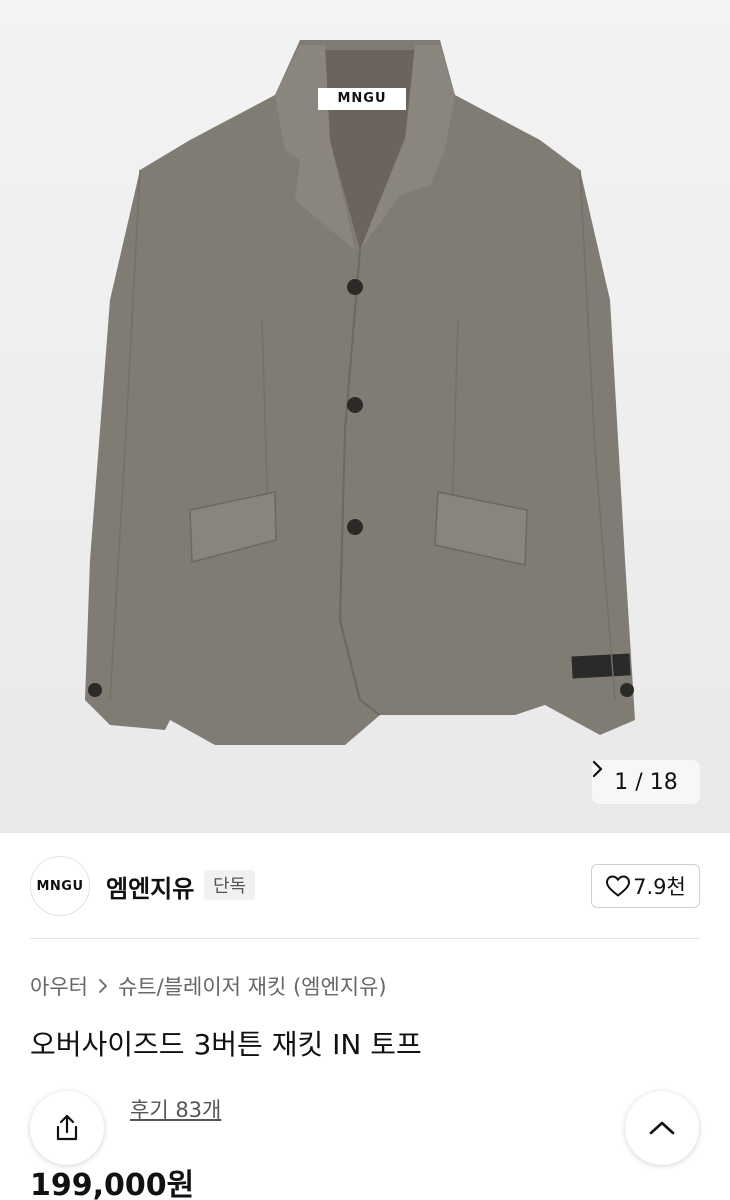  What do you see at coordinates (365, 886) in the screenshot?
I see `brand-row: MNGU 엠엔지유 단독 7.9천` at bounding box center [365, 886].